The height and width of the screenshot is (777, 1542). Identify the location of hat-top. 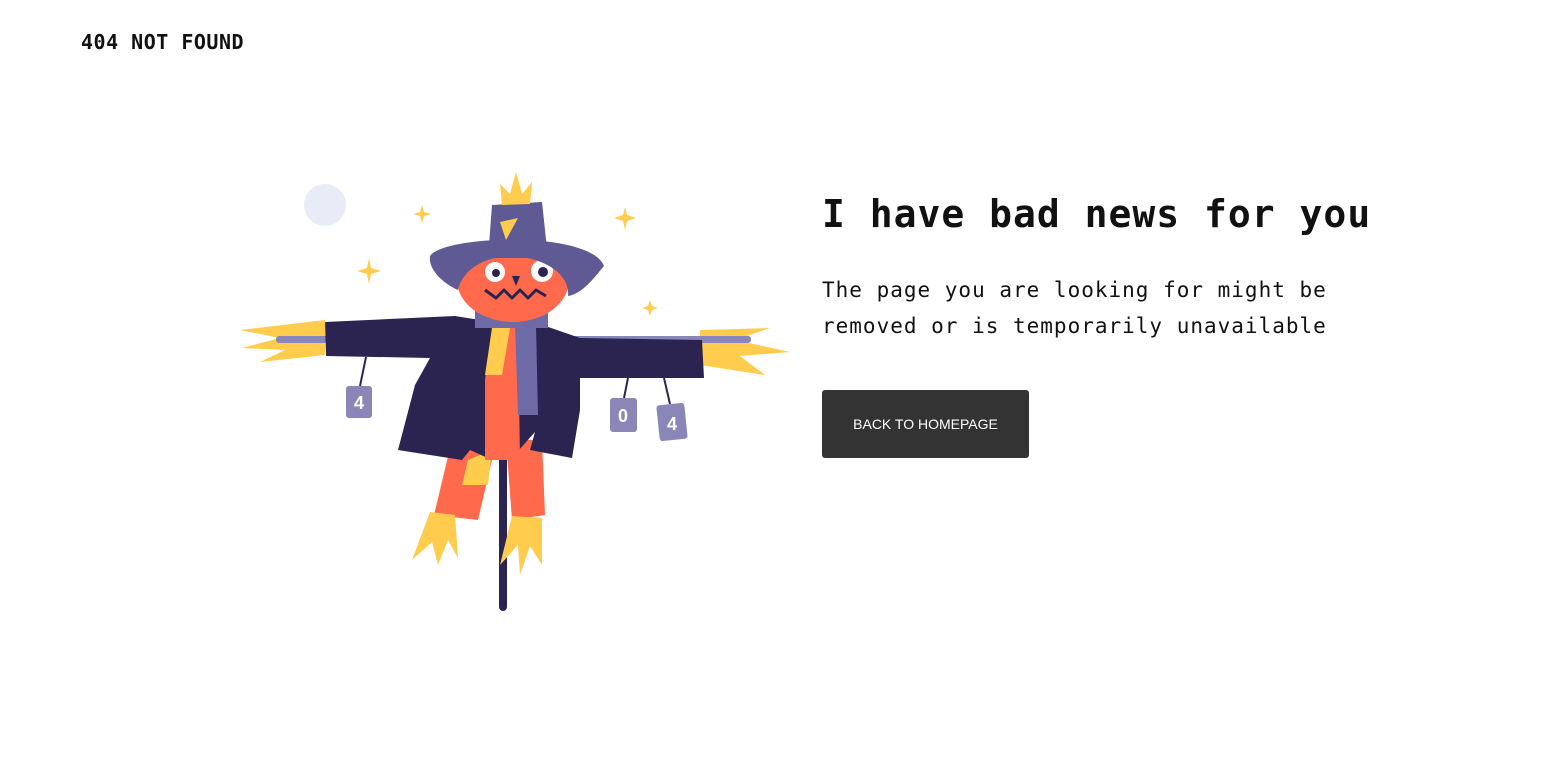
(518, 230).